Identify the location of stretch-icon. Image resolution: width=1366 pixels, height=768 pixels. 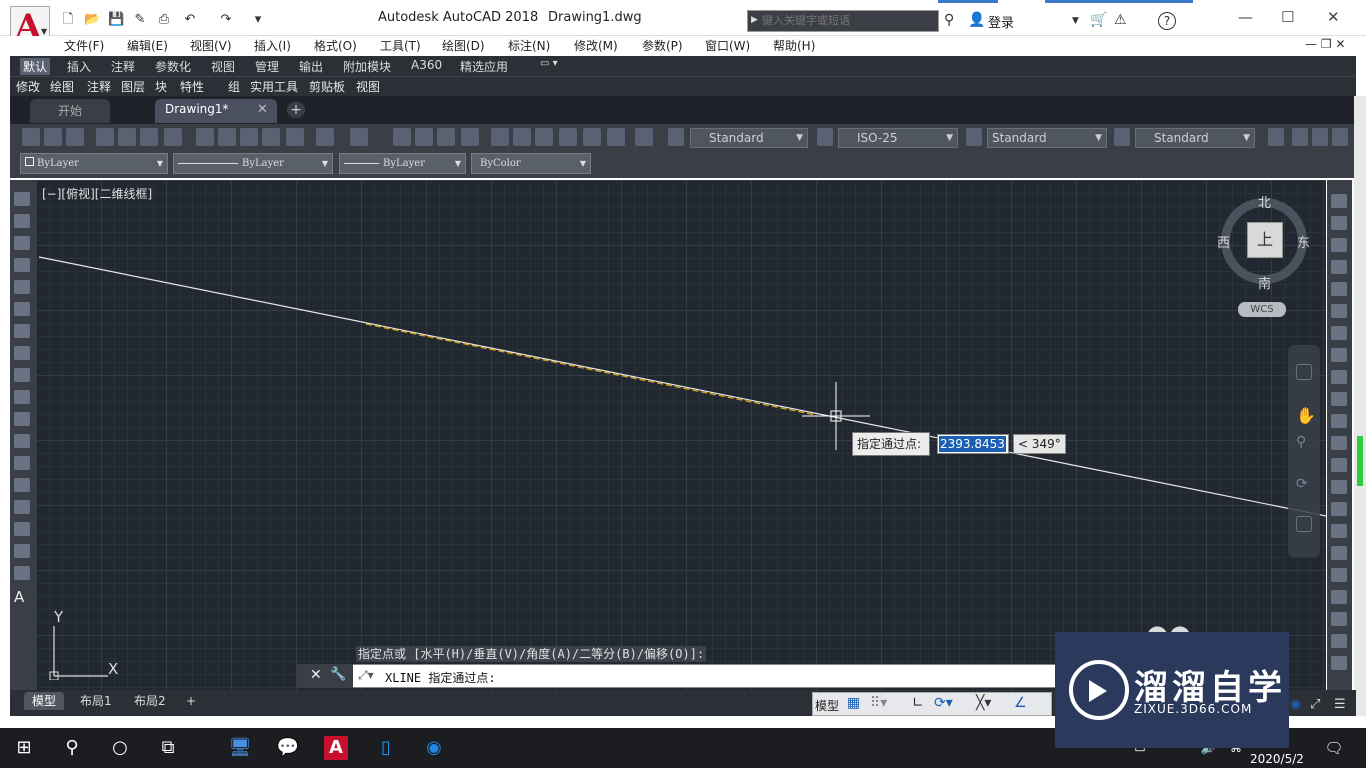
(1339, 377).